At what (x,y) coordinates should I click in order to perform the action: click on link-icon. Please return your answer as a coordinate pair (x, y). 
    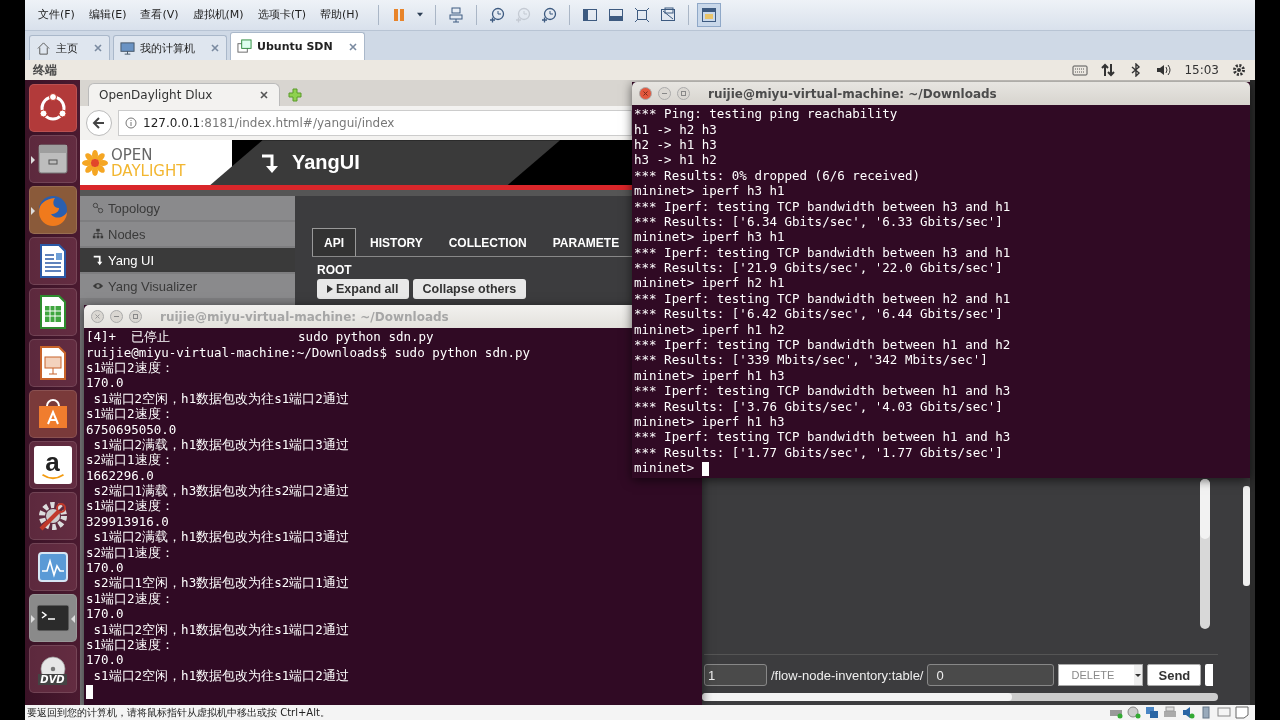
    Looking at the image, I should click on (98, 208).